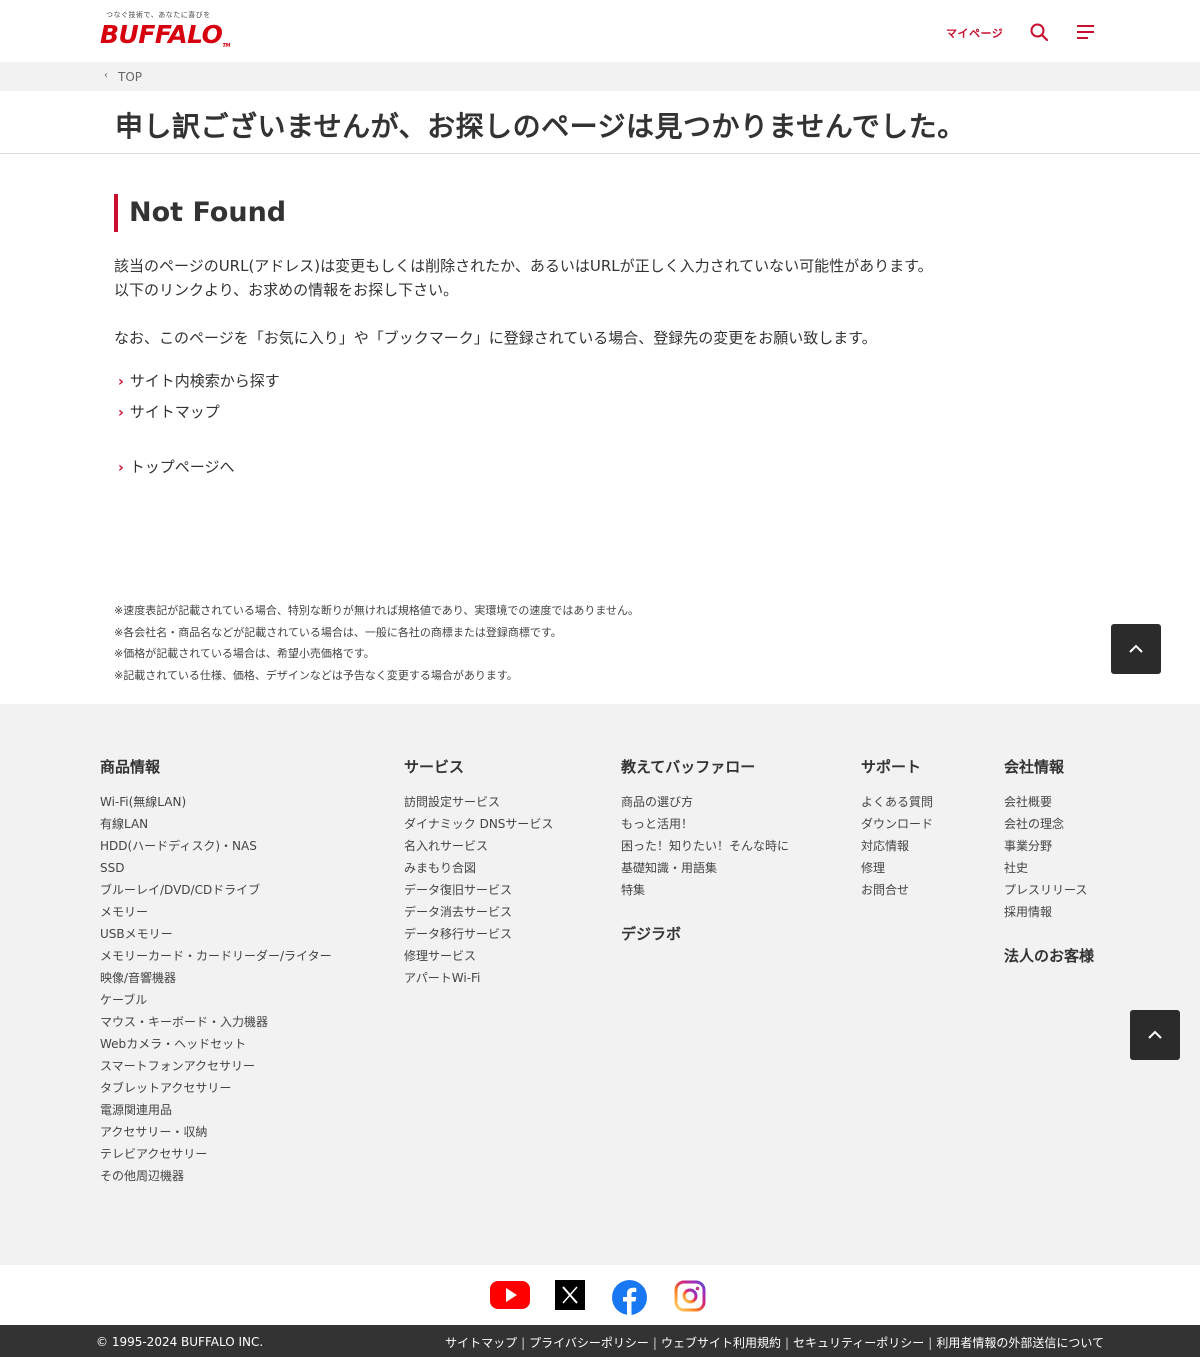 Image resolution: width=1200 pixels, height=1357 pixels. What do you see at coordinates (216, 1066) in the screenshot?
I see `footer-link: スマートフォンアクセサリー` at bounding box center [216, 1066].